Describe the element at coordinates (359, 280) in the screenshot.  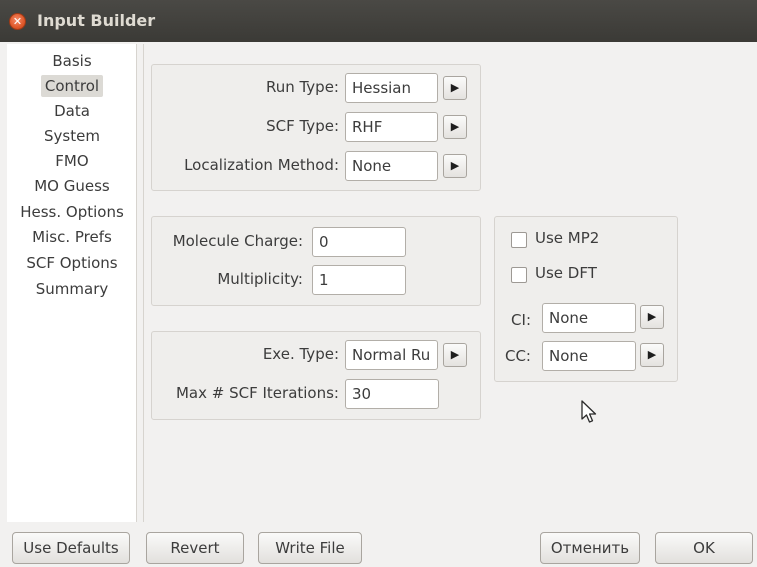
I see `multiplicity-field: 1` at that location.